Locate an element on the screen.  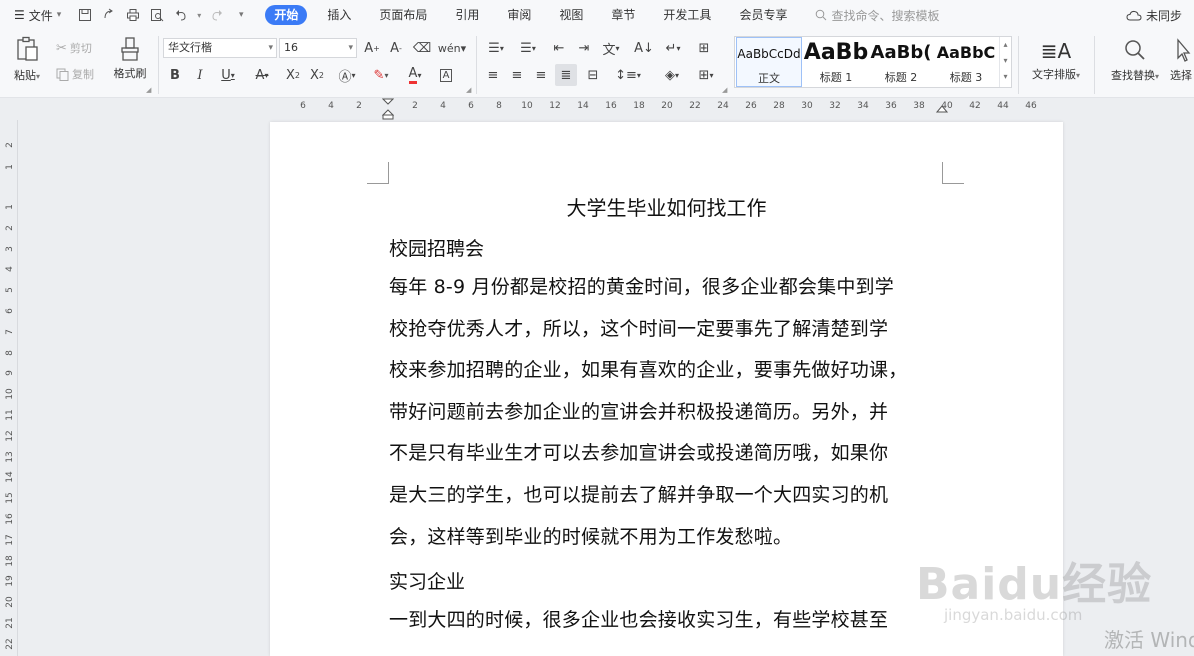
copy-button: 复制 is located at coordinates (75, 74).